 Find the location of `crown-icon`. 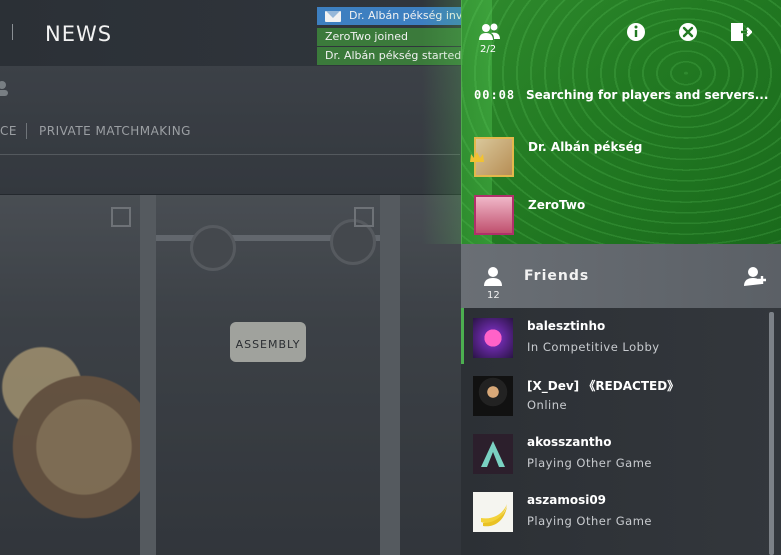

crown-icon is located at coordinates (477, 157).